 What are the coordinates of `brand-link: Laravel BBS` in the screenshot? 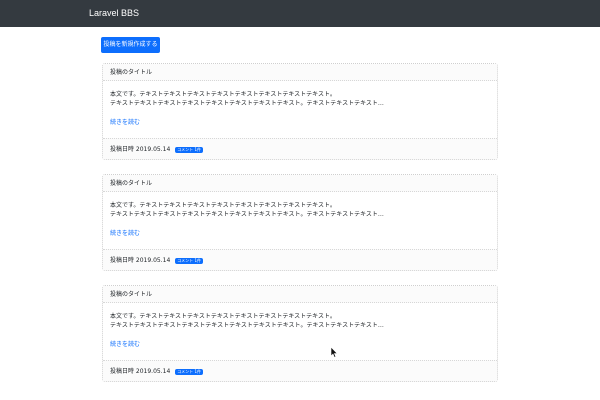 It's located at (114, 13).